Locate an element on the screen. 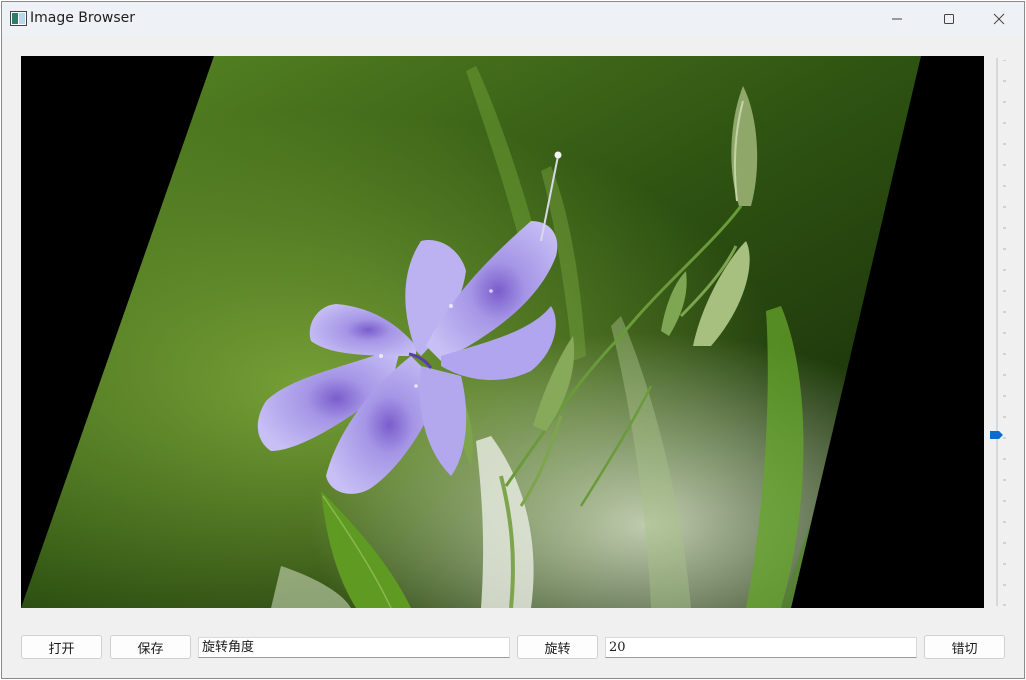 Image resolution: width=1026 pixels, height=680 pixels. app-icon is located at coordinates (18, 18).